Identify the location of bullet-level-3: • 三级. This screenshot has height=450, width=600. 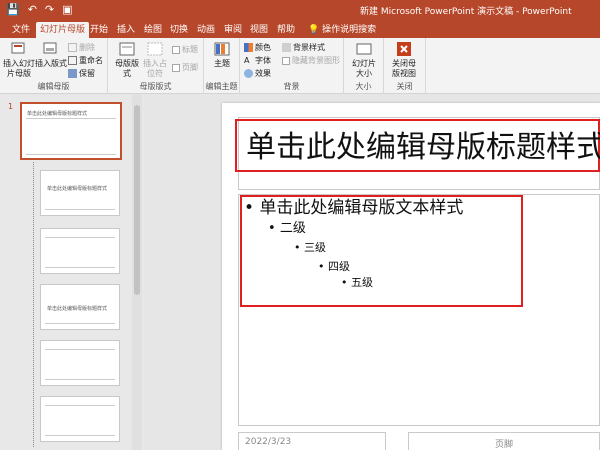
(310, 248).